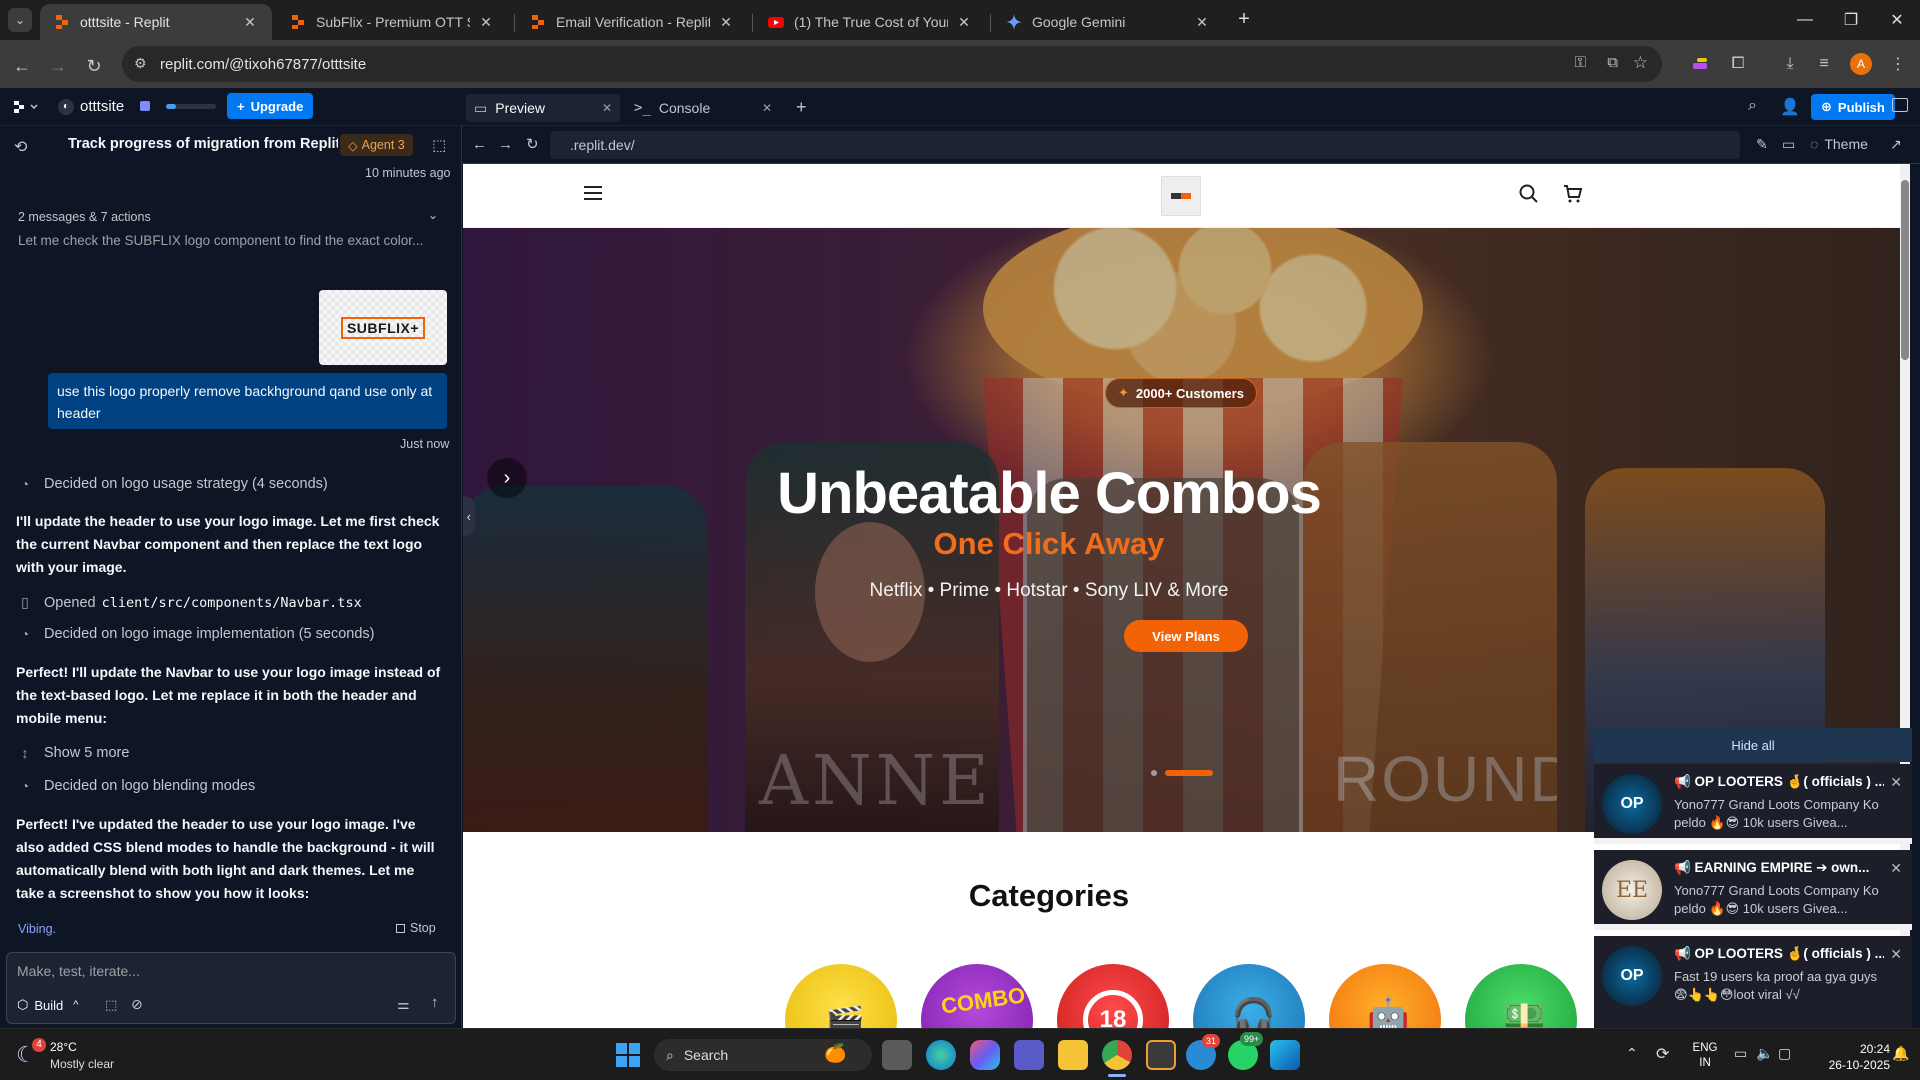  Describe the element at coordinates (1203, 1052) in the screenshot. I see `telegram-icon: 31` at that location.